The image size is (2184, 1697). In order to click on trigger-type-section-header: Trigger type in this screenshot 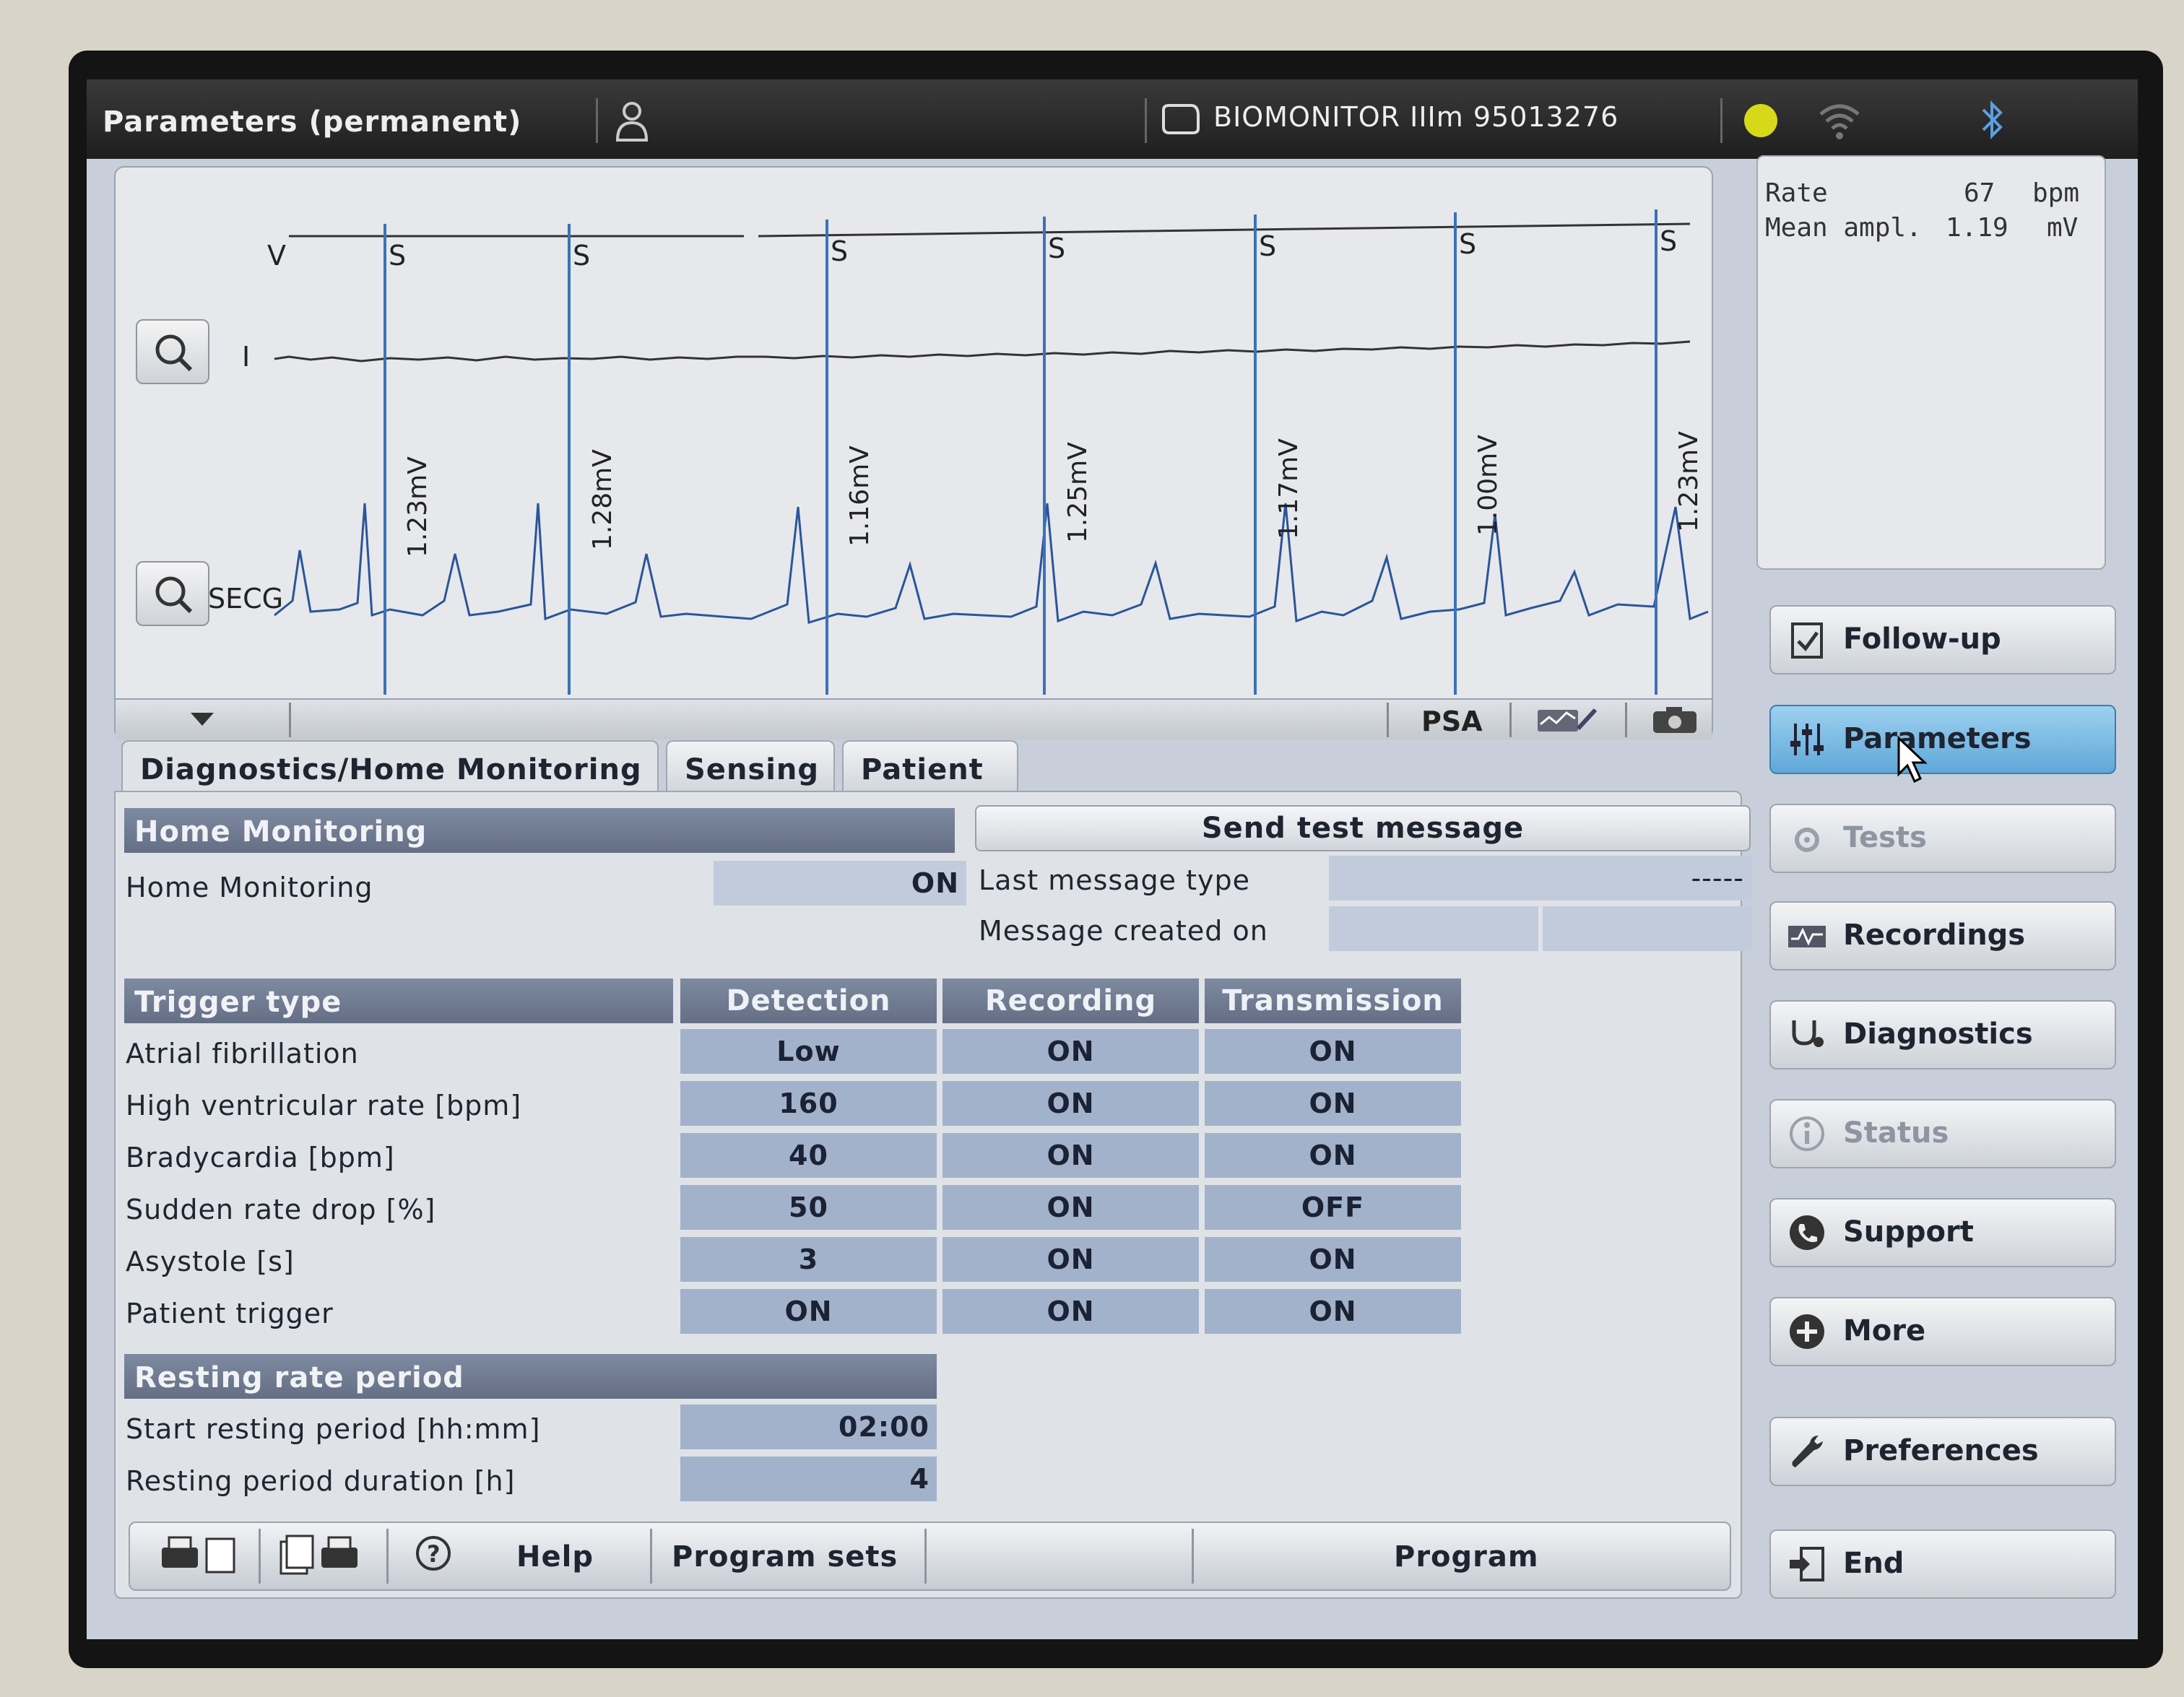, I will do `click(398, 1000)`.